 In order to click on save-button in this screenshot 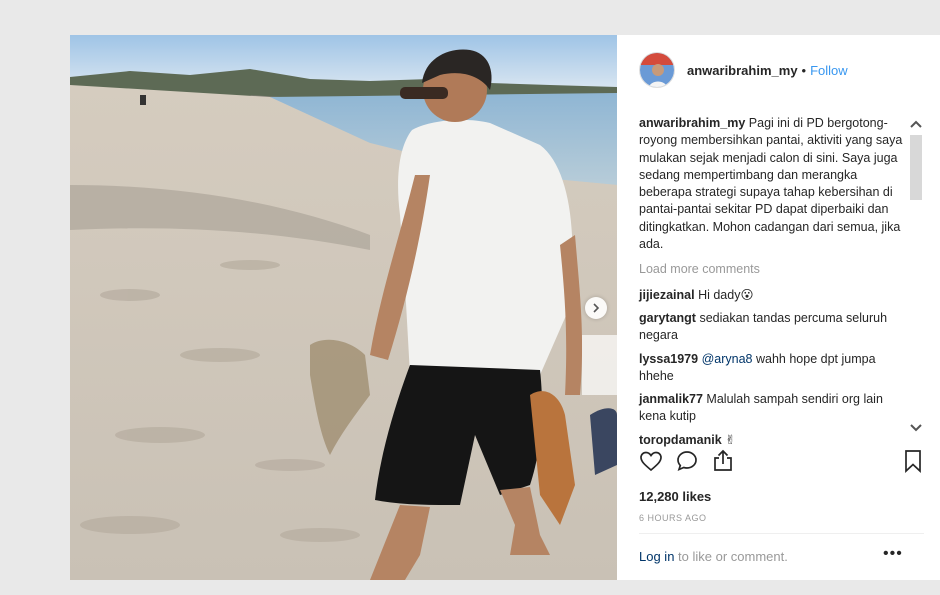, I will do `click(914, 462)`.